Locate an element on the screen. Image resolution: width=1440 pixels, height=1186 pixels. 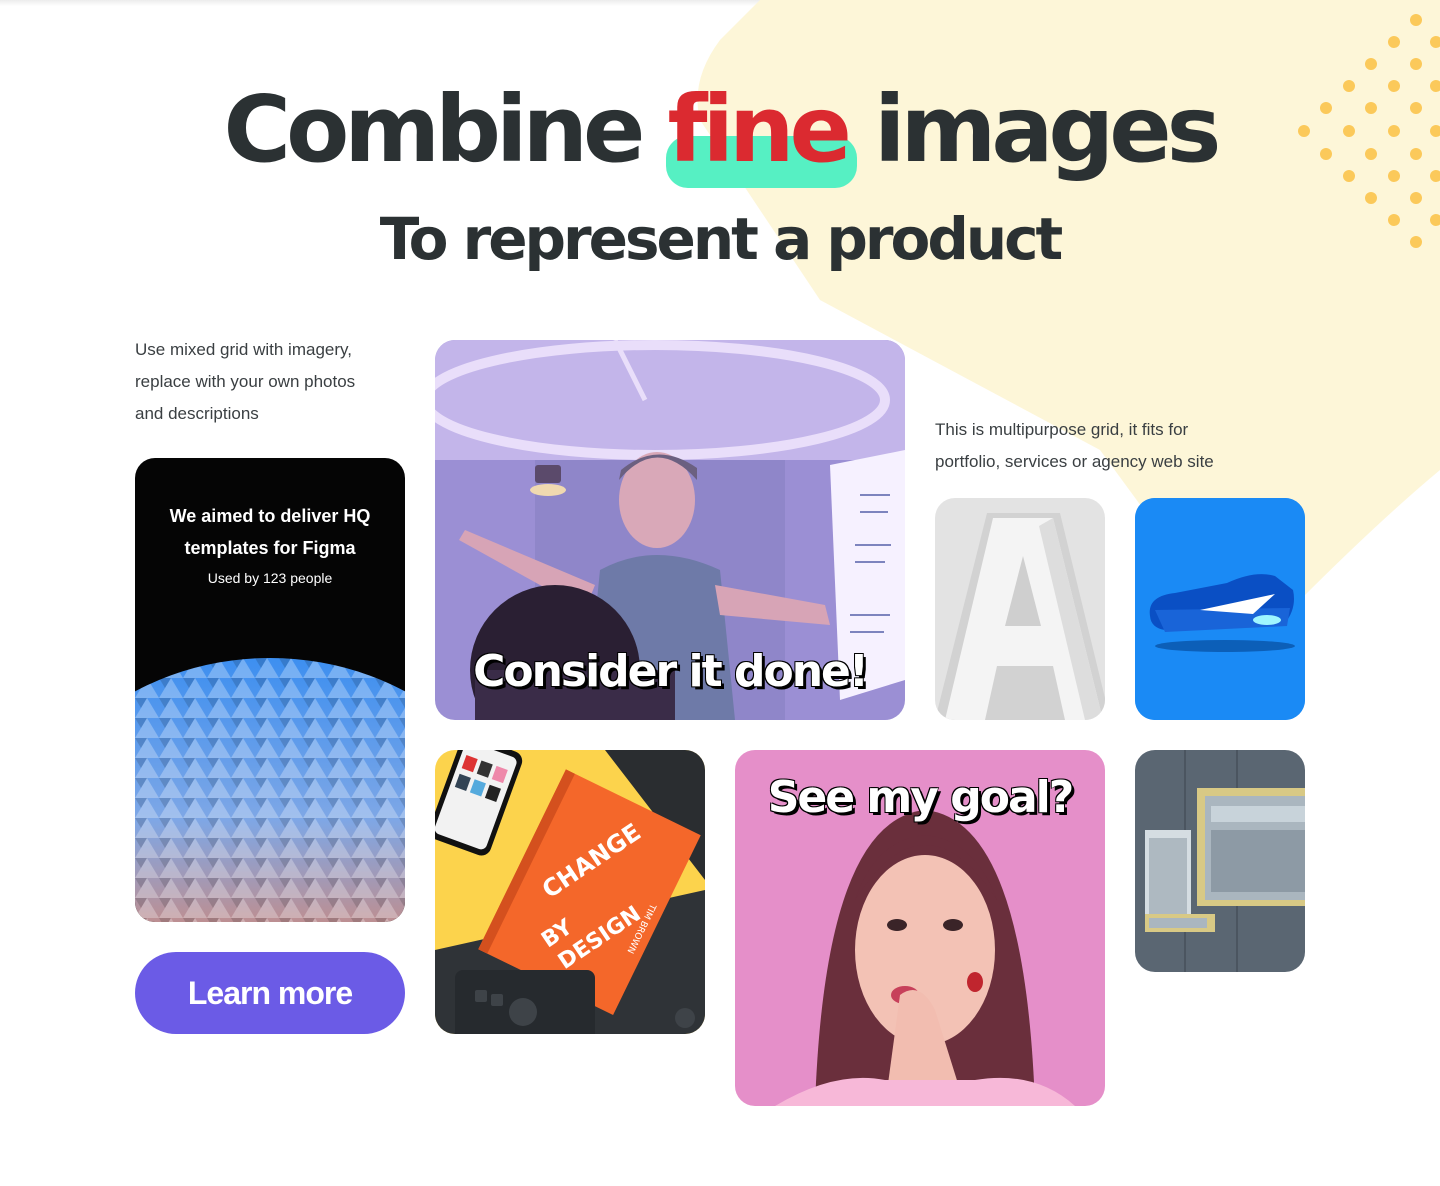
letter-card is located at coordinates (1020, 609).